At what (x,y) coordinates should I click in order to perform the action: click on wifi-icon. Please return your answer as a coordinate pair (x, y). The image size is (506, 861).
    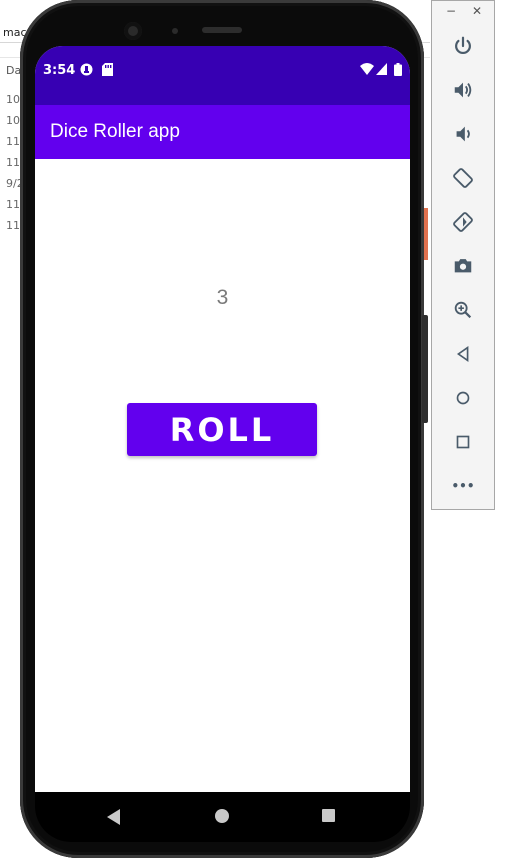
    Looking at the image, I should click on (367, 70).